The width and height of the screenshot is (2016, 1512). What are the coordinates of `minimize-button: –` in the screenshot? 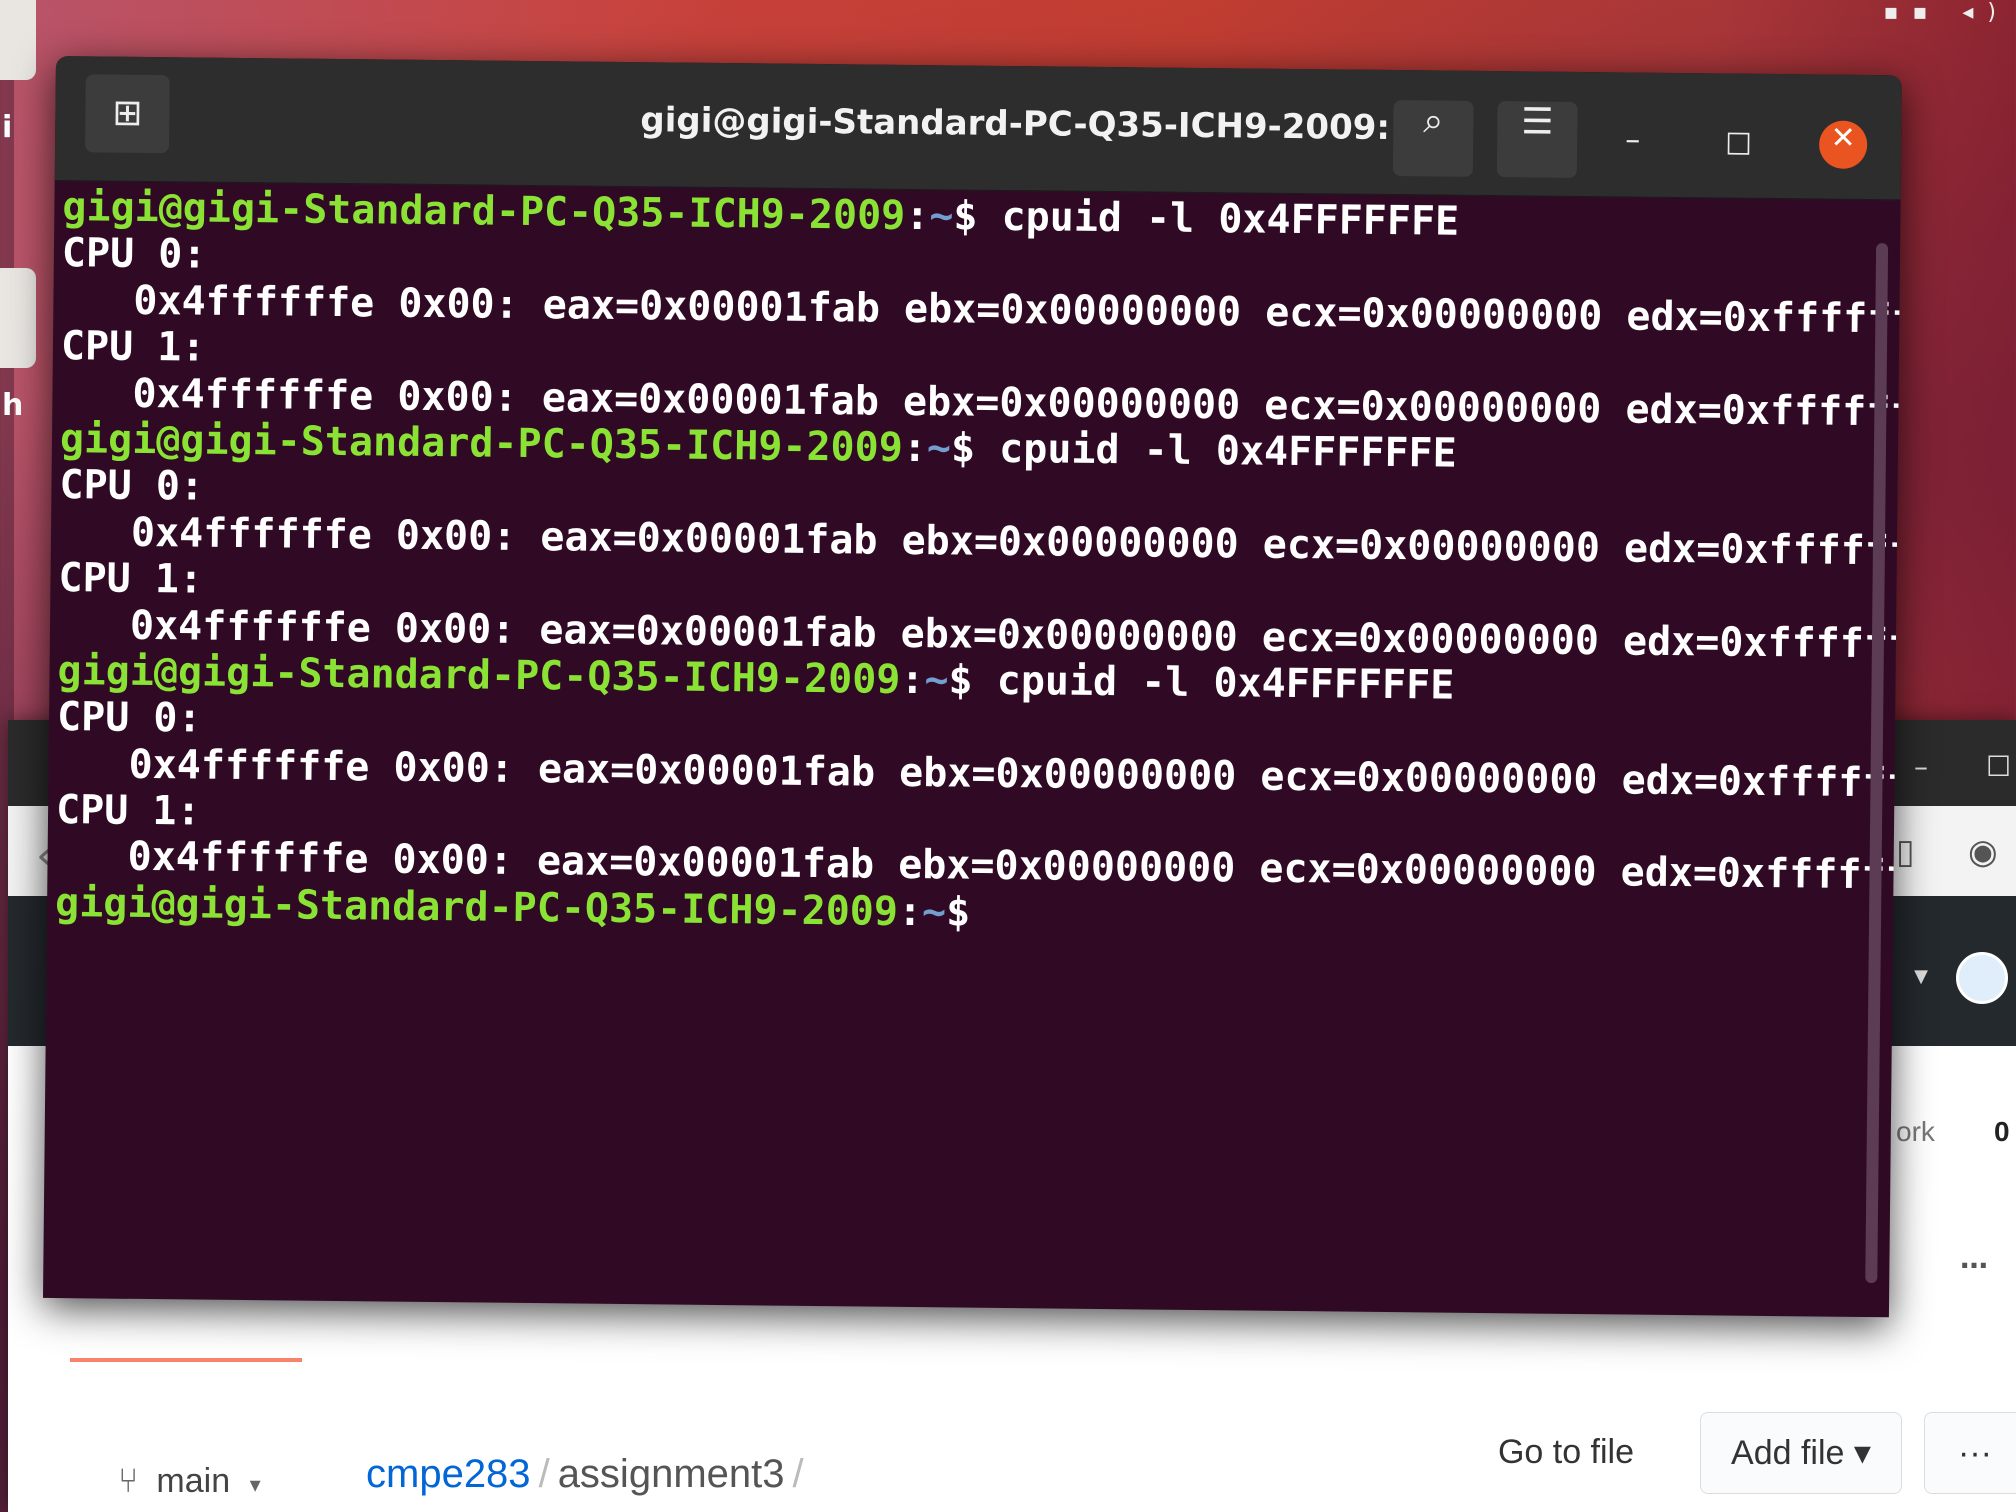 It's located at (1632, 139).